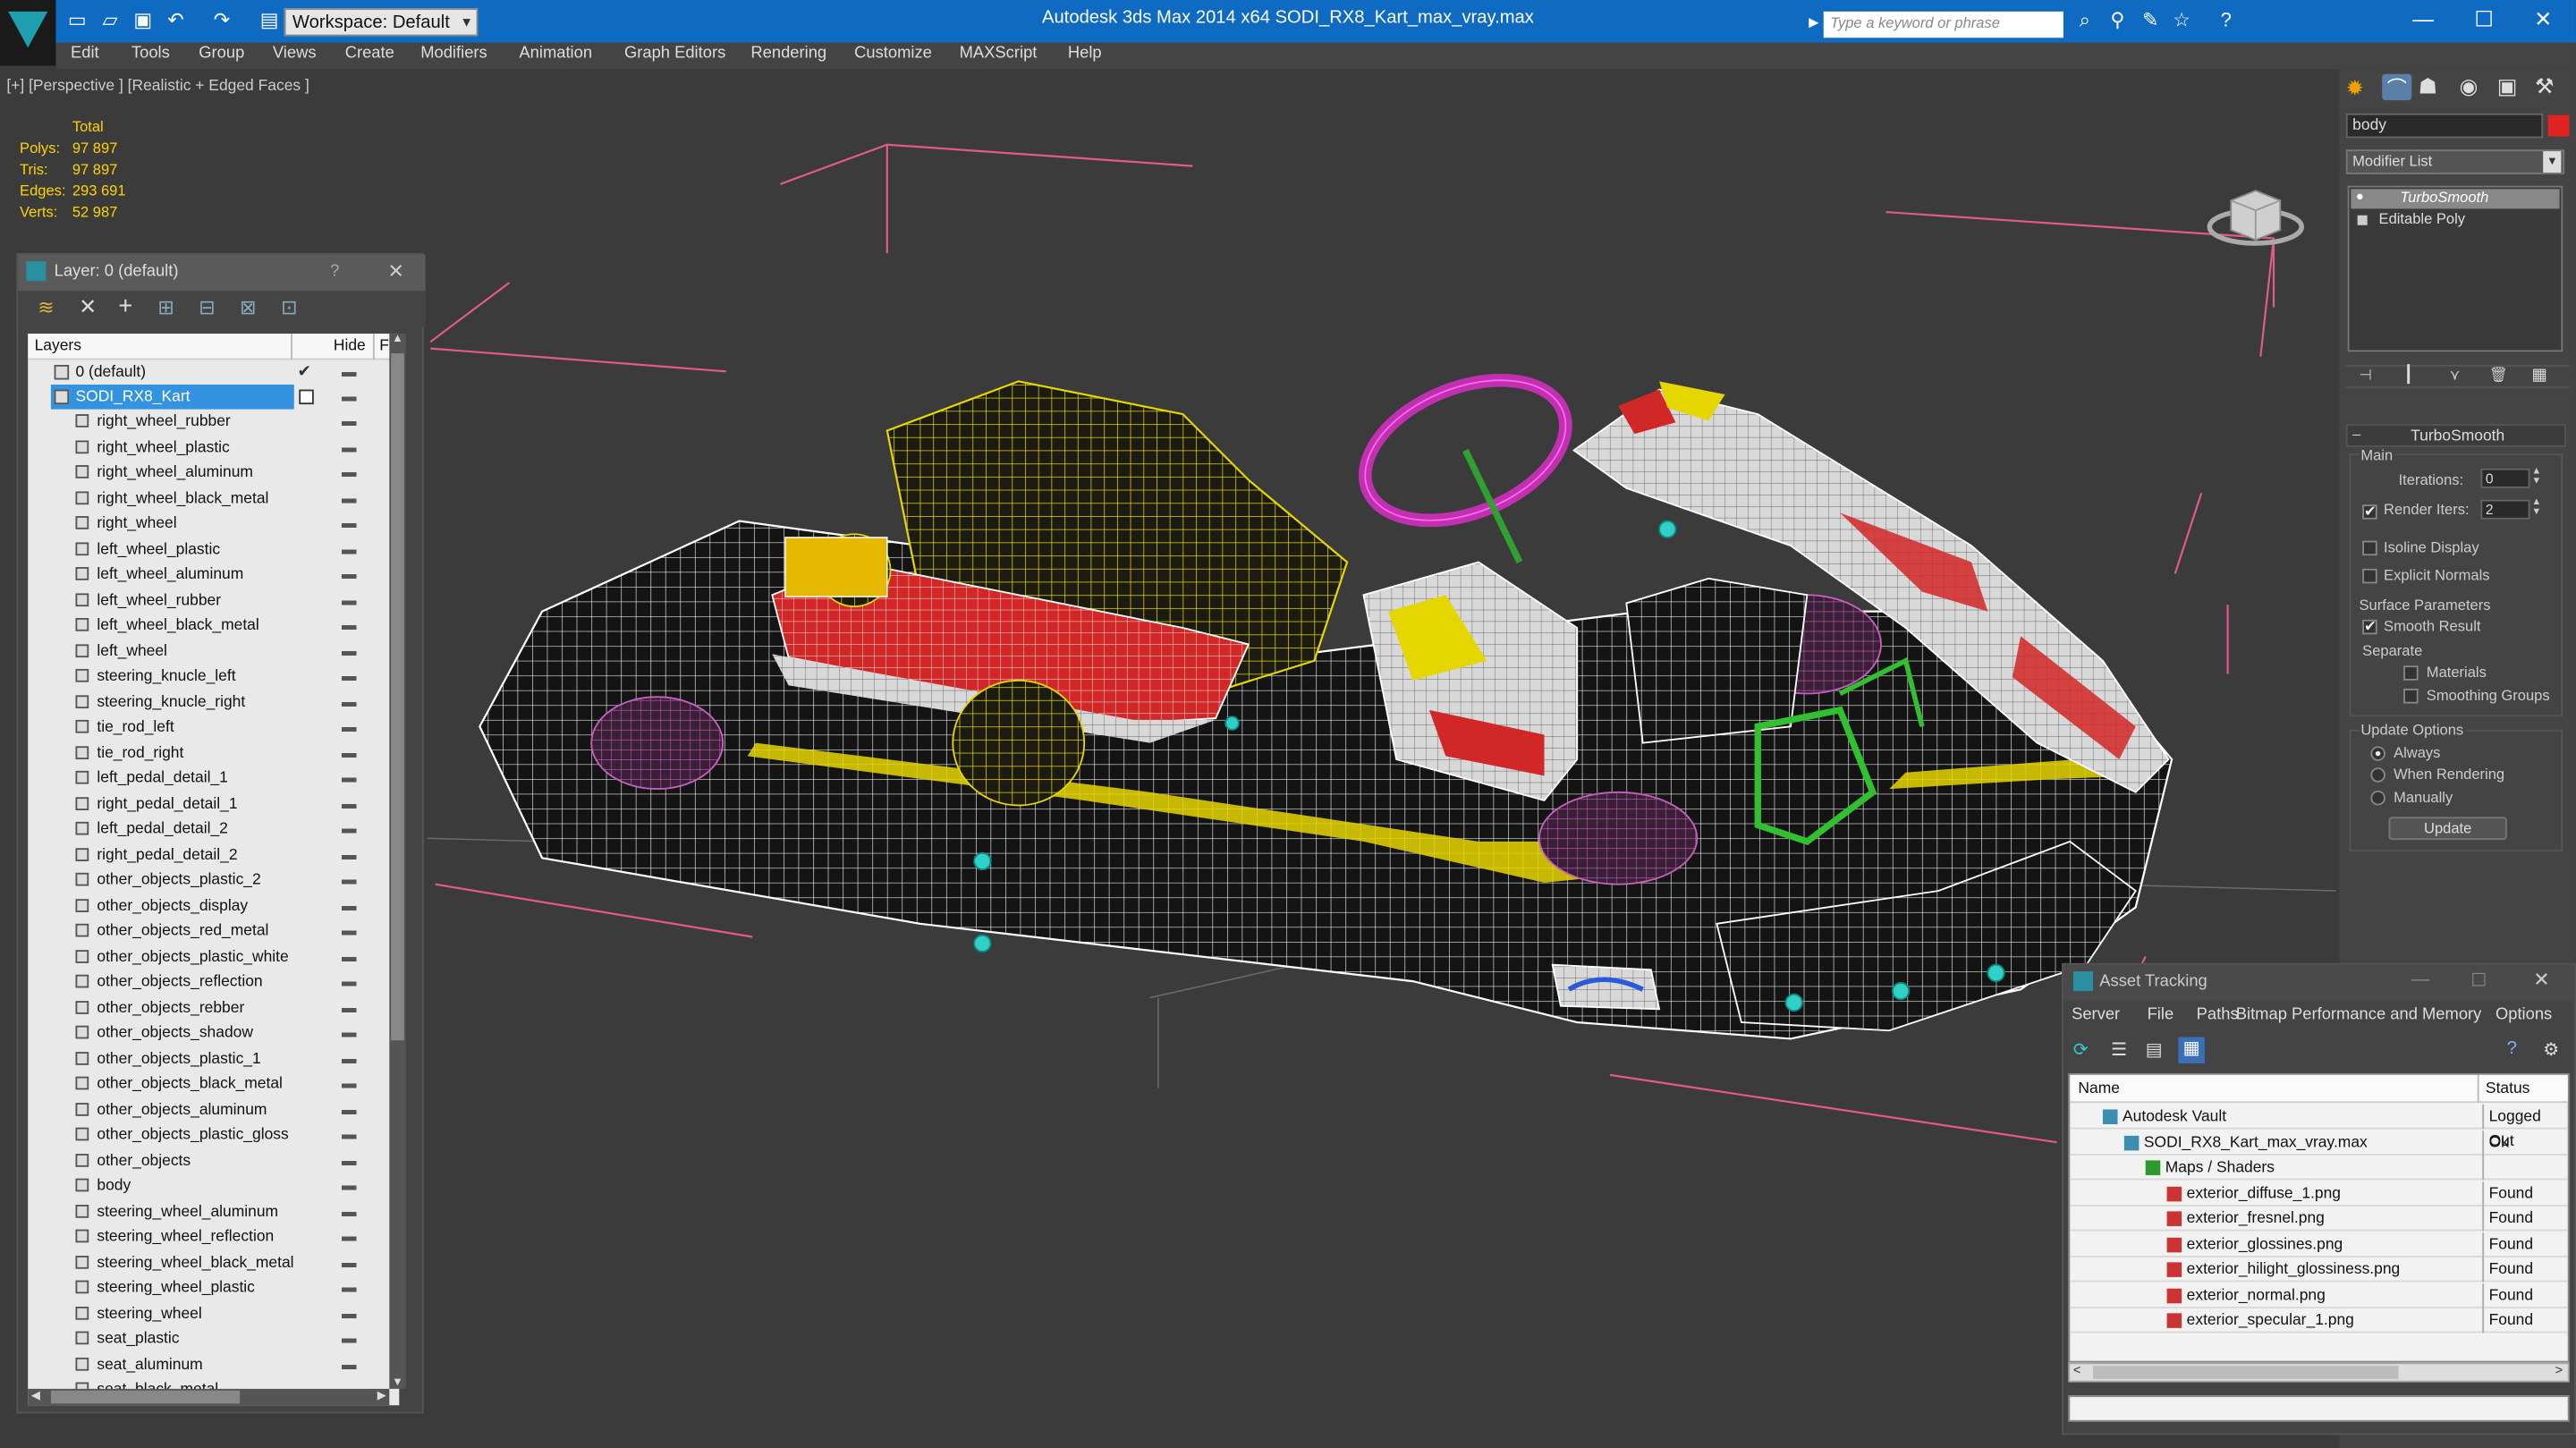 The image size is (2576, 1448). I want to click on menu-maxscript: MAXScript, so click(999, 54).